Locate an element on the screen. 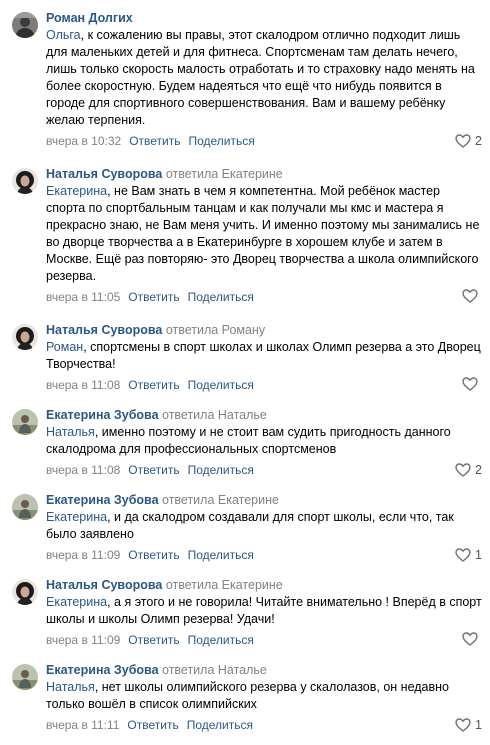 This screenshot has height=745, width=490. author-name: Роман Долгих is located at coordinates (89, 18).